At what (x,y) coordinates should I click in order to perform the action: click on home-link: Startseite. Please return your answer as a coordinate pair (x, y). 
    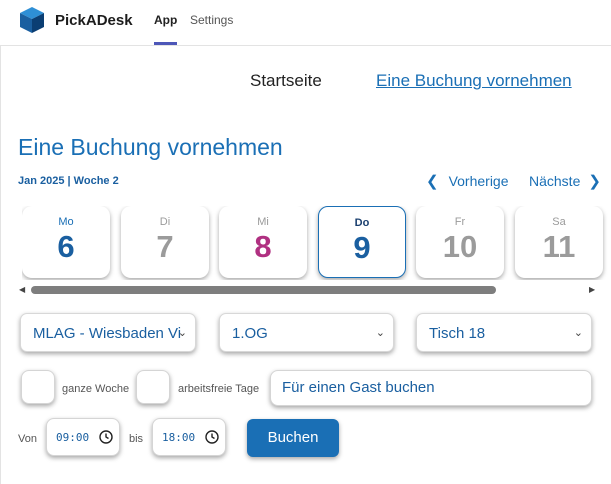
    Looking at the image, I should click on (286, 81).